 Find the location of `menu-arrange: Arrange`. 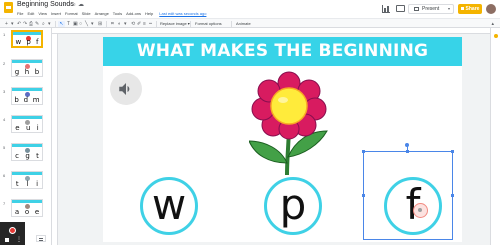

menu-arrange: Arrange is located at coordinates (102, 14).